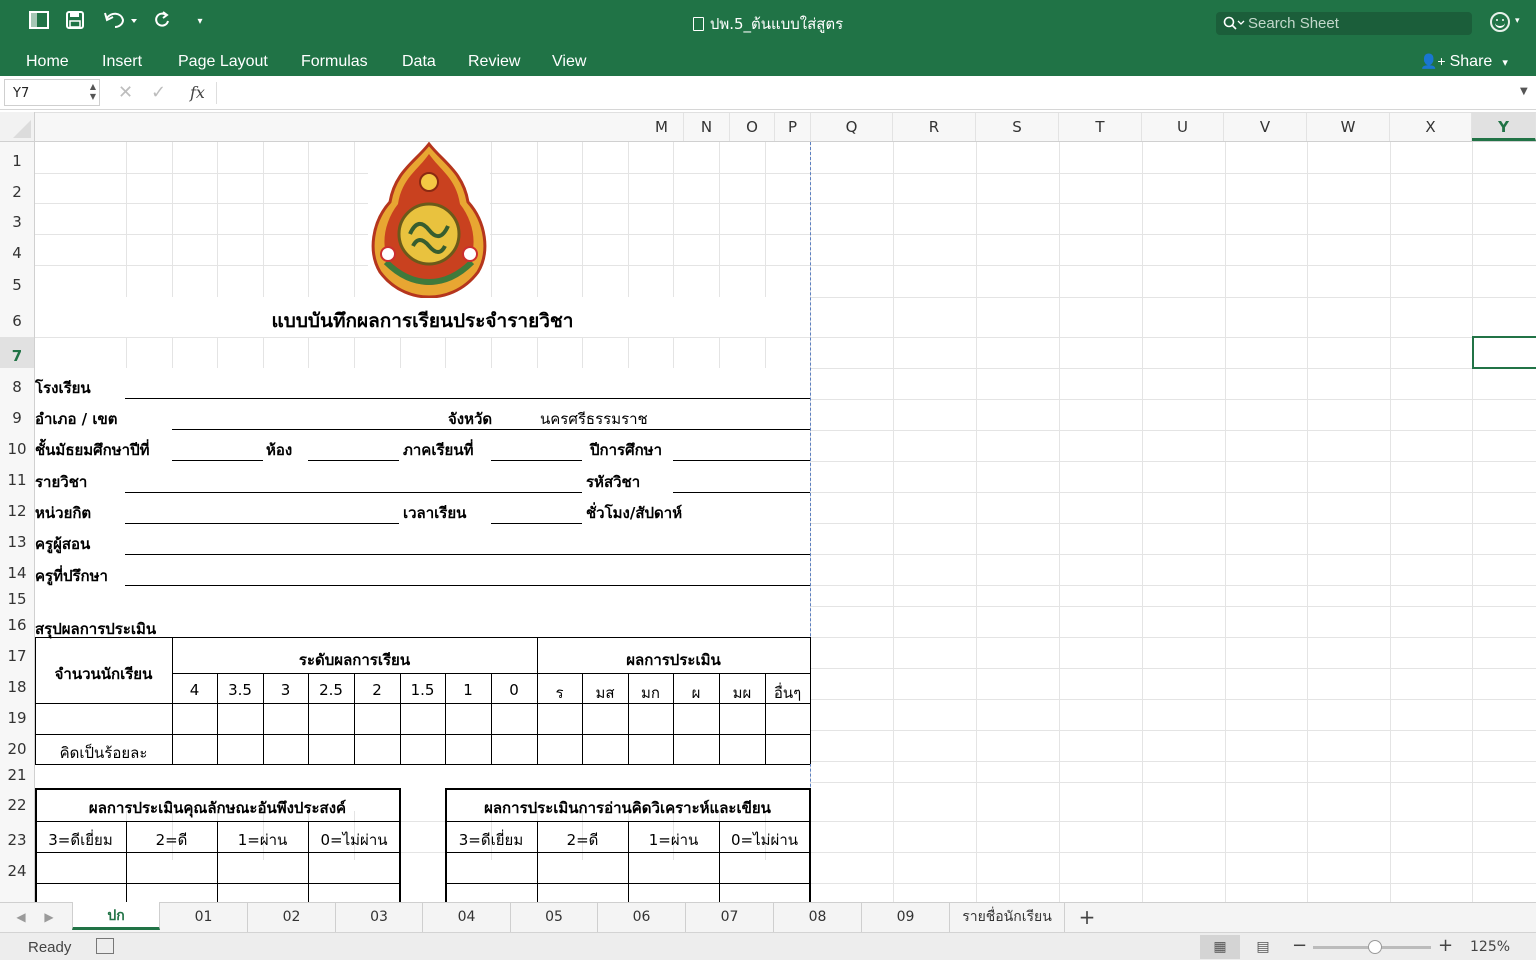 The width and height of the screenshot is (1536, 960). What do you see at coordinates (197, 93) in the screenshot?
I see `insert-function-icon: fx` at bounding box center [197, 93].